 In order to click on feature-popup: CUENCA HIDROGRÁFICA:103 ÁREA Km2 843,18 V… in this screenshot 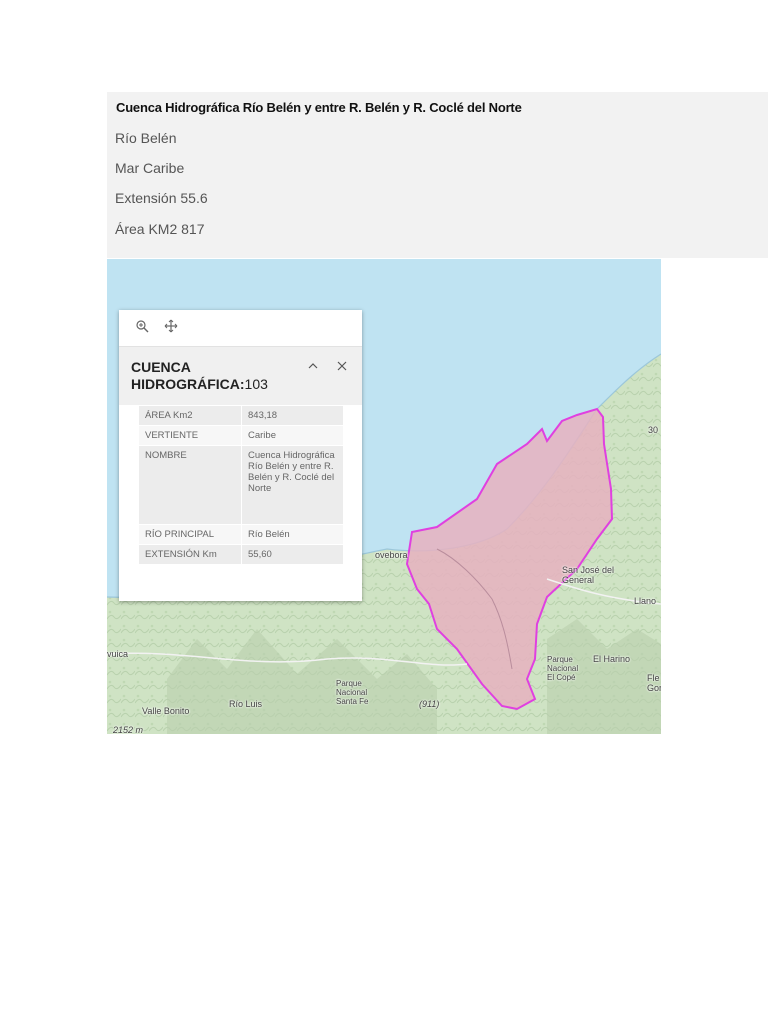, I will do `click(240, 455)`.